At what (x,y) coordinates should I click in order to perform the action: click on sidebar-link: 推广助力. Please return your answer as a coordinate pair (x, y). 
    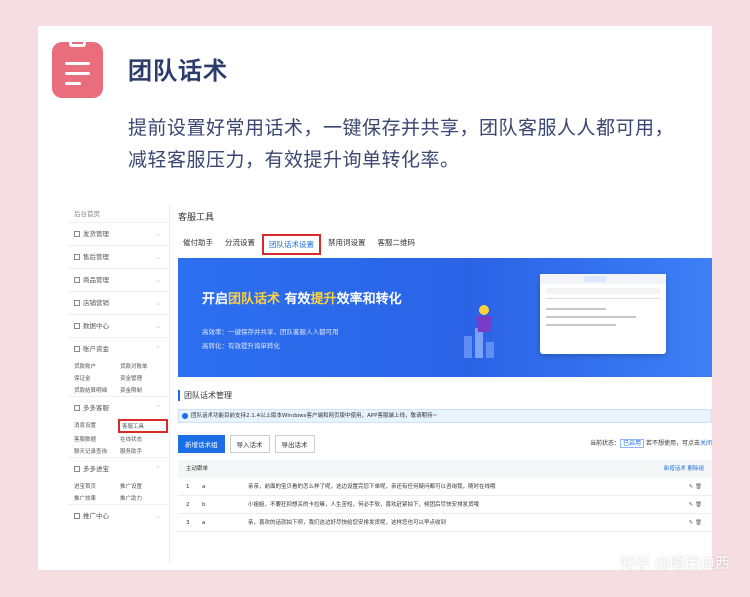
    Looking at the image, I should click on (143, 498).